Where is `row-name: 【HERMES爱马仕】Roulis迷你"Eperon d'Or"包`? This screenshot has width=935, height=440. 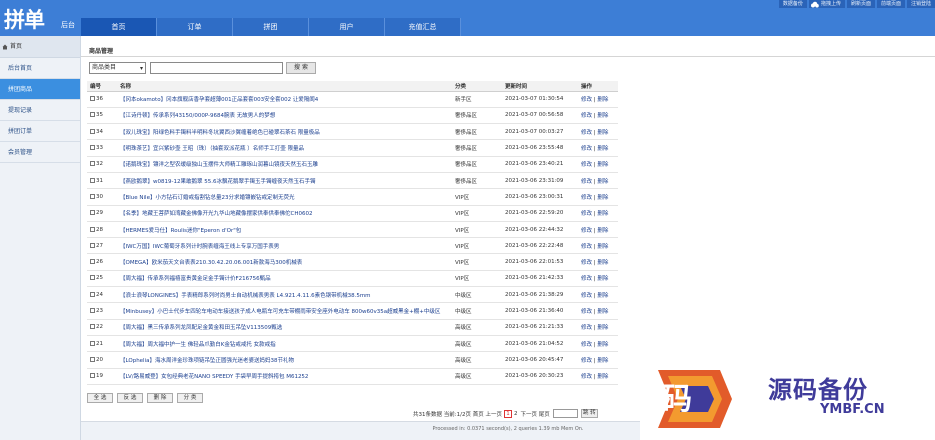 row-name: 【HERMES爱马仕】Roulis迷你"Eperon d'Or"包 is located at coordinates (284, 230).